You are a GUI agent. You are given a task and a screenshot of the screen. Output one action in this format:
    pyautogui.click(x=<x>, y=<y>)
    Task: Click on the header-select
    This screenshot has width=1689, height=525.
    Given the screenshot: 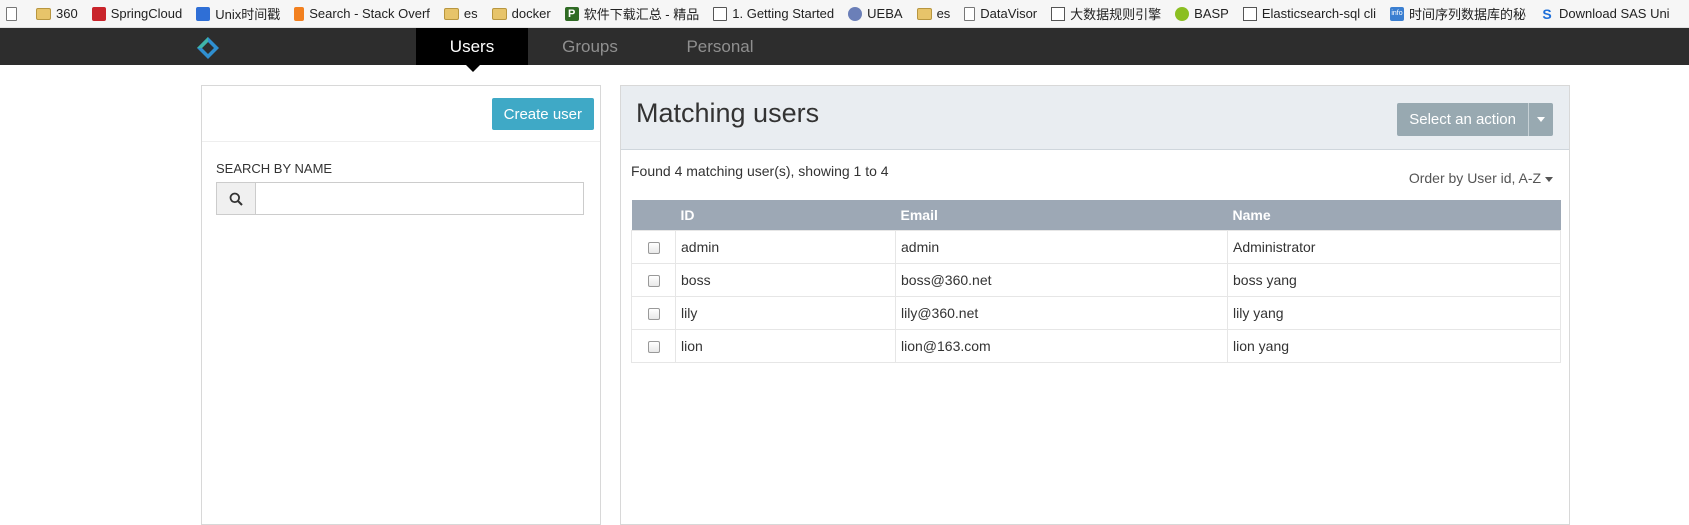 What is the action you would take?
    pyautogui.click(x=653, y=215)
    